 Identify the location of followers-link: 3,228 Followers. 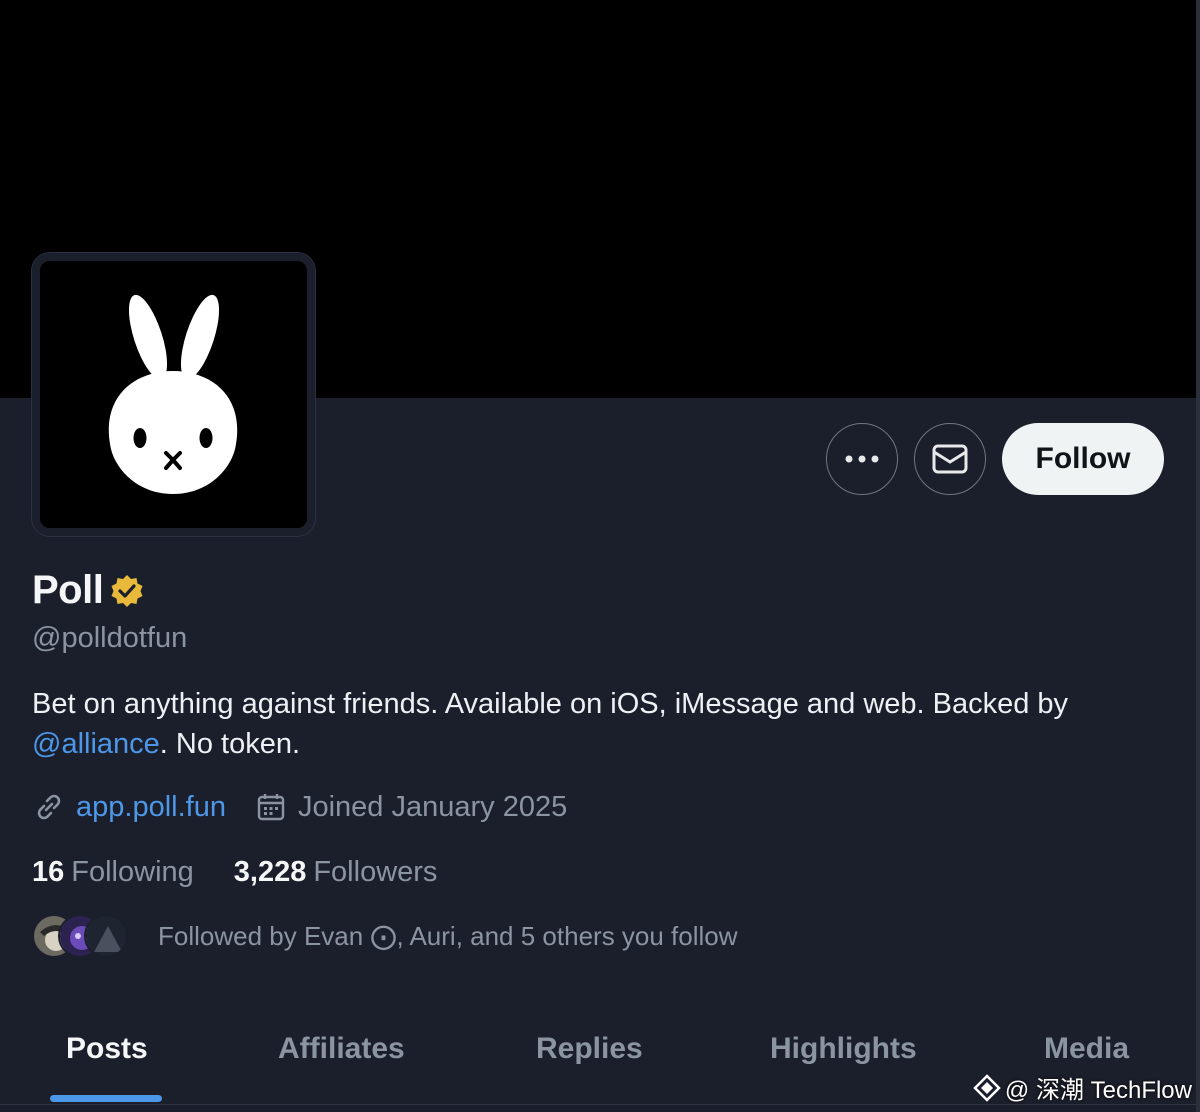
(336, 872).